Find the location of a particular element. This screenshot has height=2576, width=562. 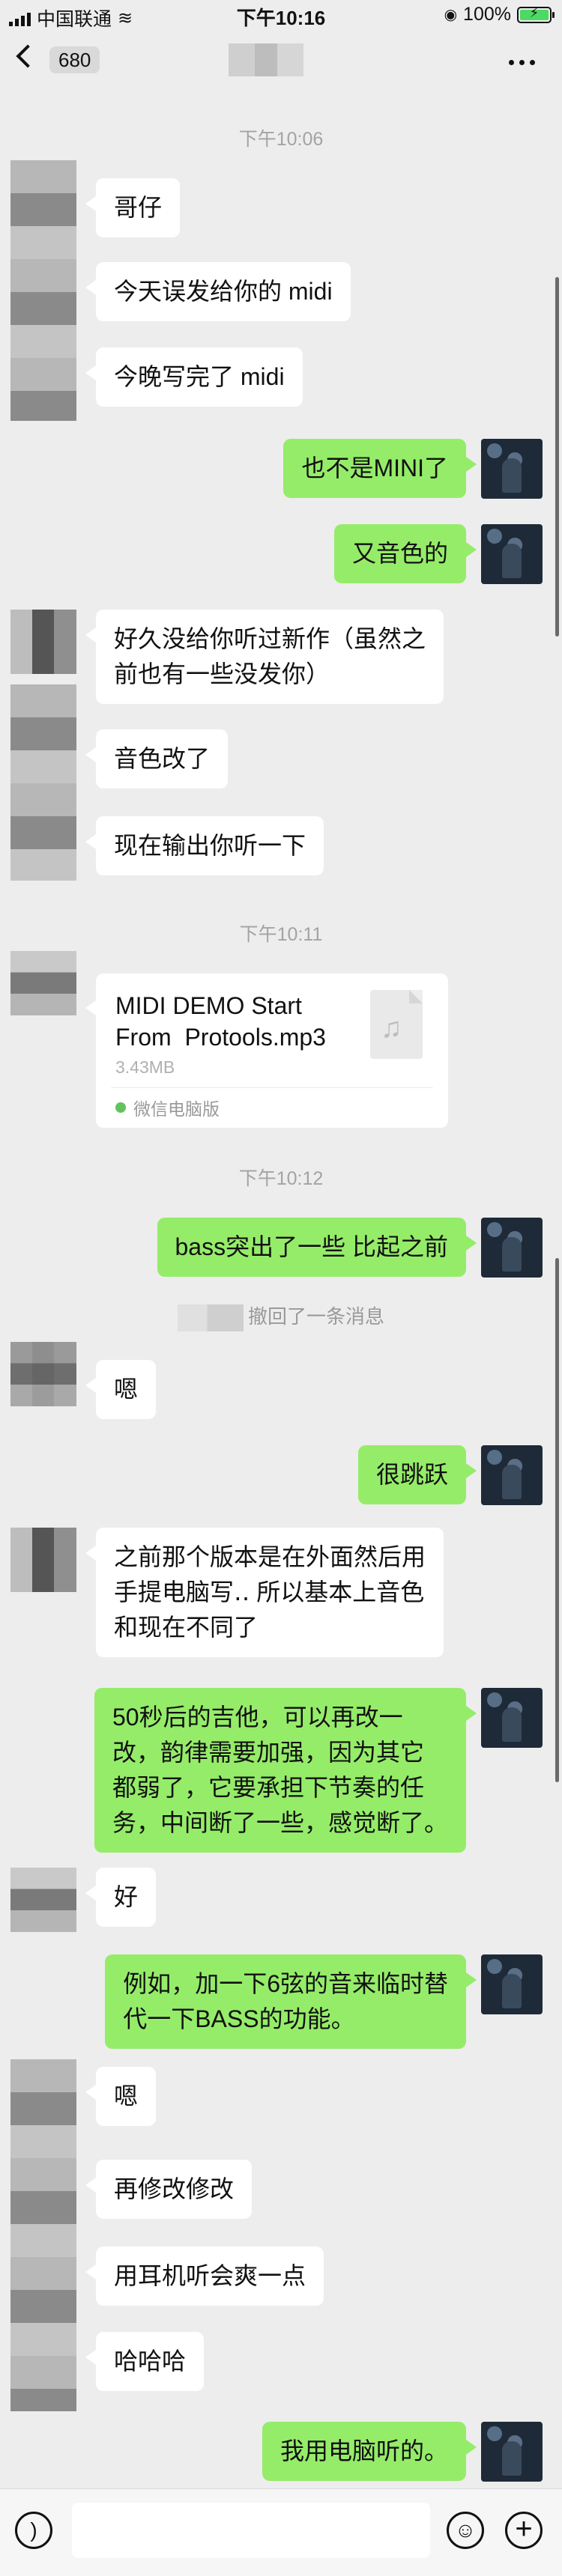

incoming-message-bubble: 用耳机听会爽一点 is located at coordinates (204, 2276).